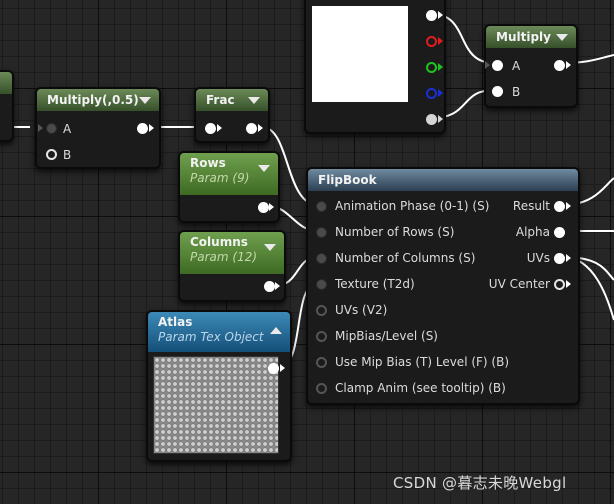  Describe the element at coordinates (386, 336) in the screenshot. I see `input-label: MipBias/Level (S)` at that location.